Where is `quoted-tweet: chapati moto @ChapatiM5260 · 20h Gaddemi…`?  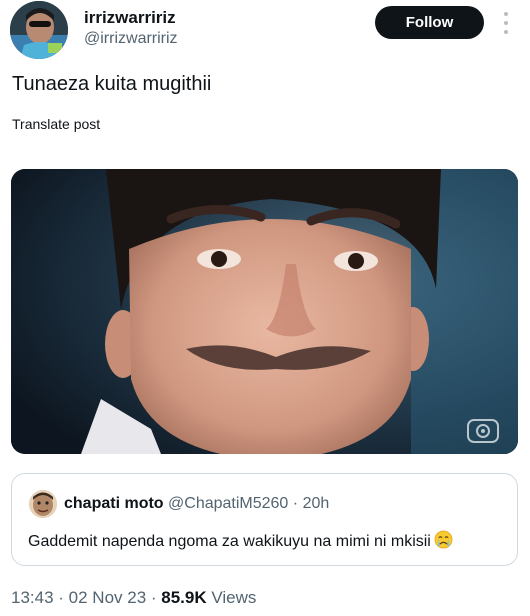 quoted-tweet: chapati moto @ChapatiM5260 · 20h Gaddemi… is located at coordinates (264, 519).